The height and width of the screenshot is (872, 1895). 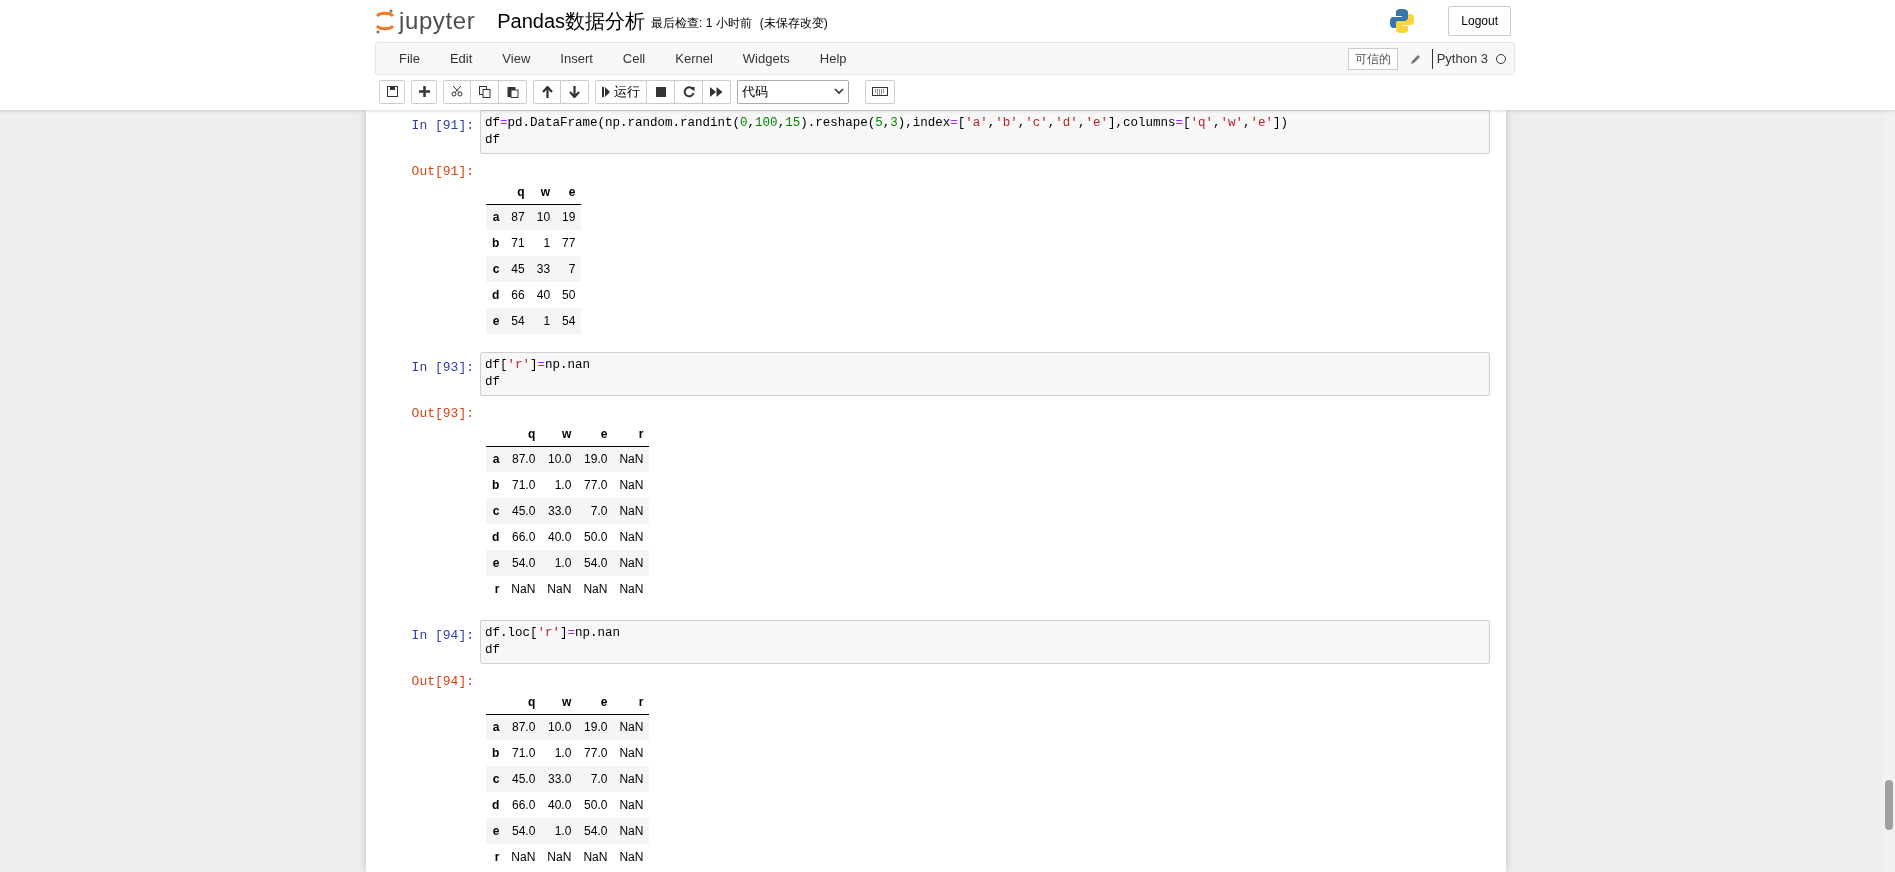 What do you see at coordinates (392, 91) in the screenshot?
I see `save-button` at bounding box center [392, 91].